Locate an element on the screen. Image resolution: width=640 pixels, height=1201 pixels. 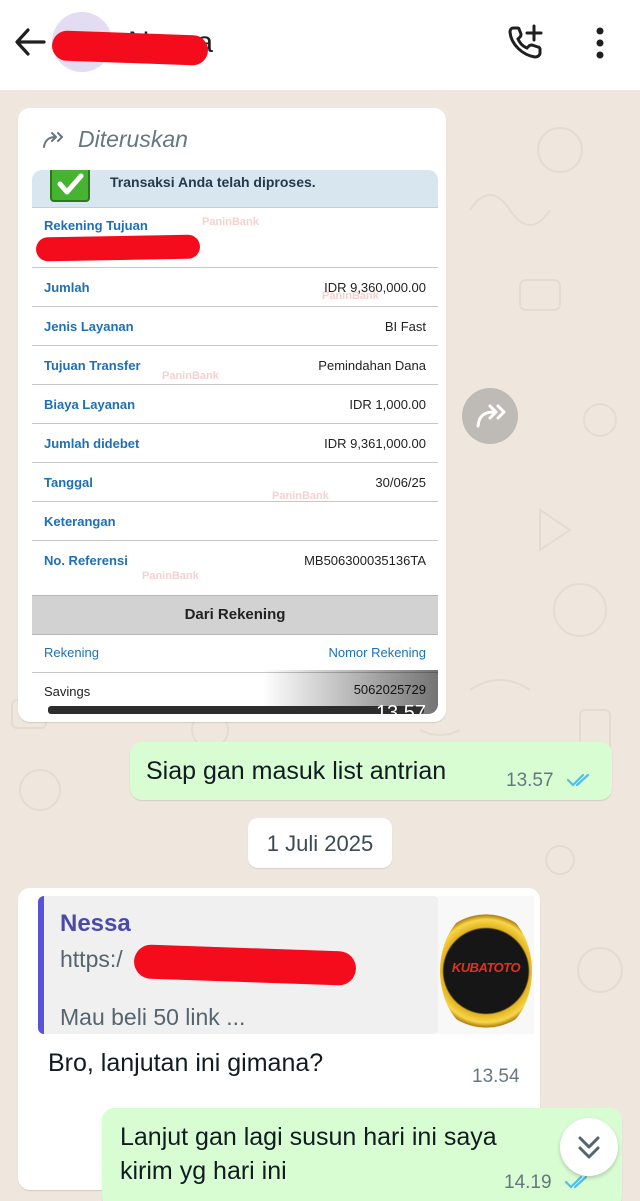
forwarded-icon is located at coordinates (53, 139).